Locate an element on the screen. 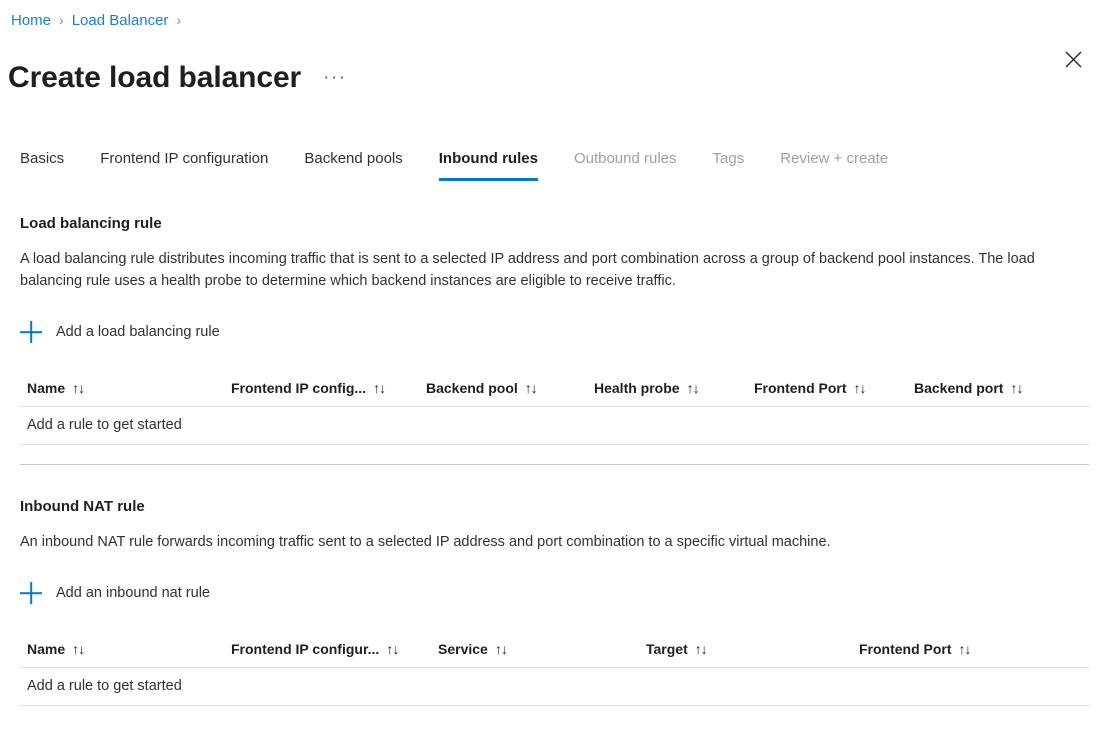  tab-review-create: Review + create is located at coordinates (834, 158).